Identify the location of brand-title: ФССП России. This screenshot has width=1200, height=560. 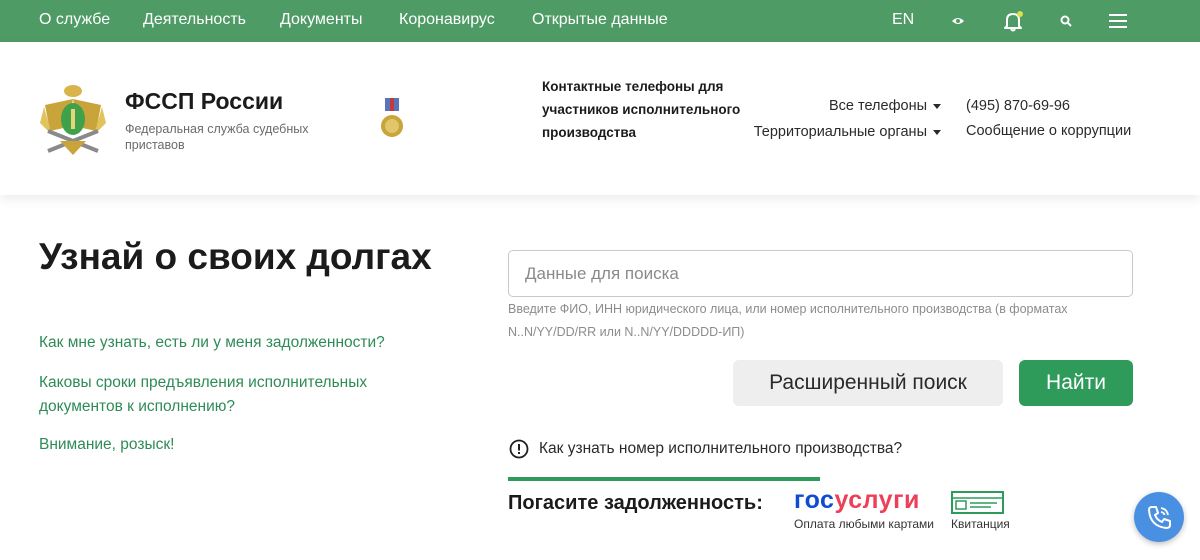
(204, 101).